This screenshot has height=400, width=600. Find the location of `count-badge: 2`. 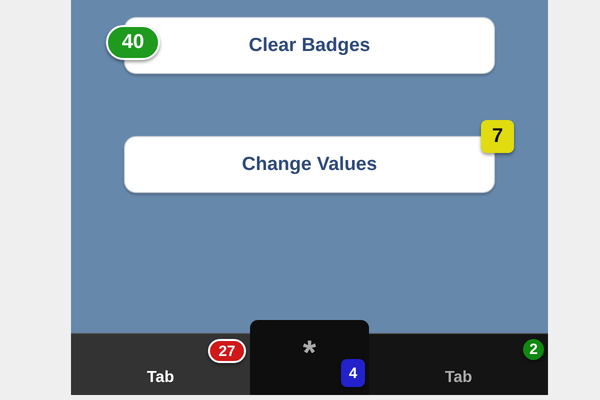

count-badge: 2 is located at coordinates (533, 349).